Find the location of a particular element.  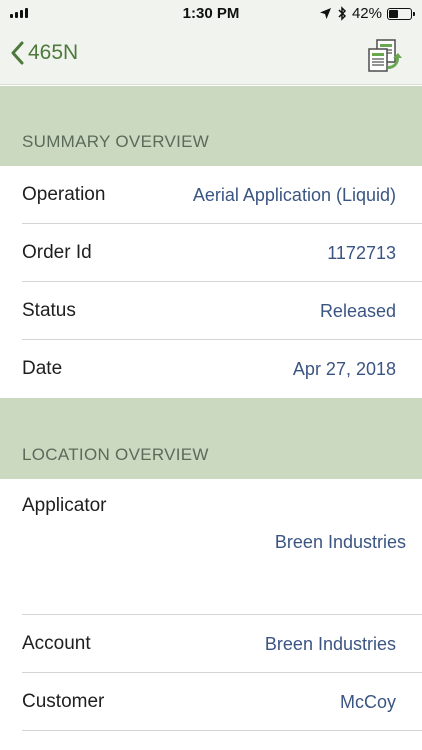

status-row: Status Released is located at coordinates (211, 311).